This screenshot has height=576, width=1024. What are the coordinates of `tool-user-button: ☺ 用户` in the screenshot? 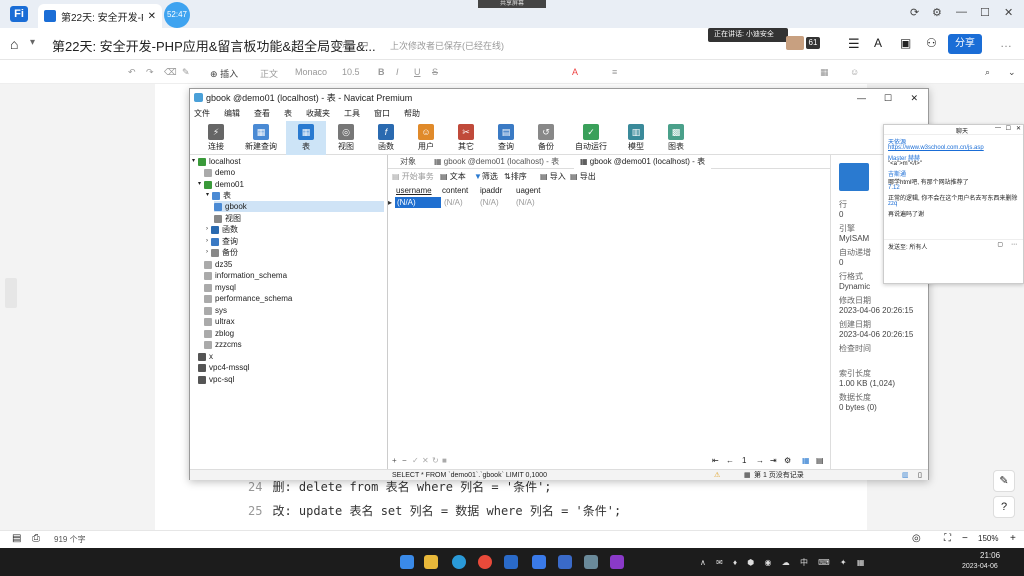 It's located at (426, 138).